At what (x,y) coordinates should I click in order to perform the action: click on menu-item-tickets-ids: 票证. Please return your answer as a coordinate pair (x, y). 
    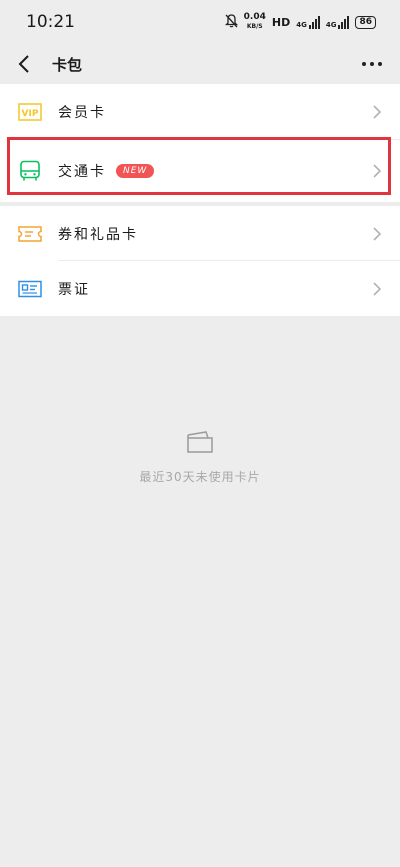
    Looking at the image, I should click on (200, 288).